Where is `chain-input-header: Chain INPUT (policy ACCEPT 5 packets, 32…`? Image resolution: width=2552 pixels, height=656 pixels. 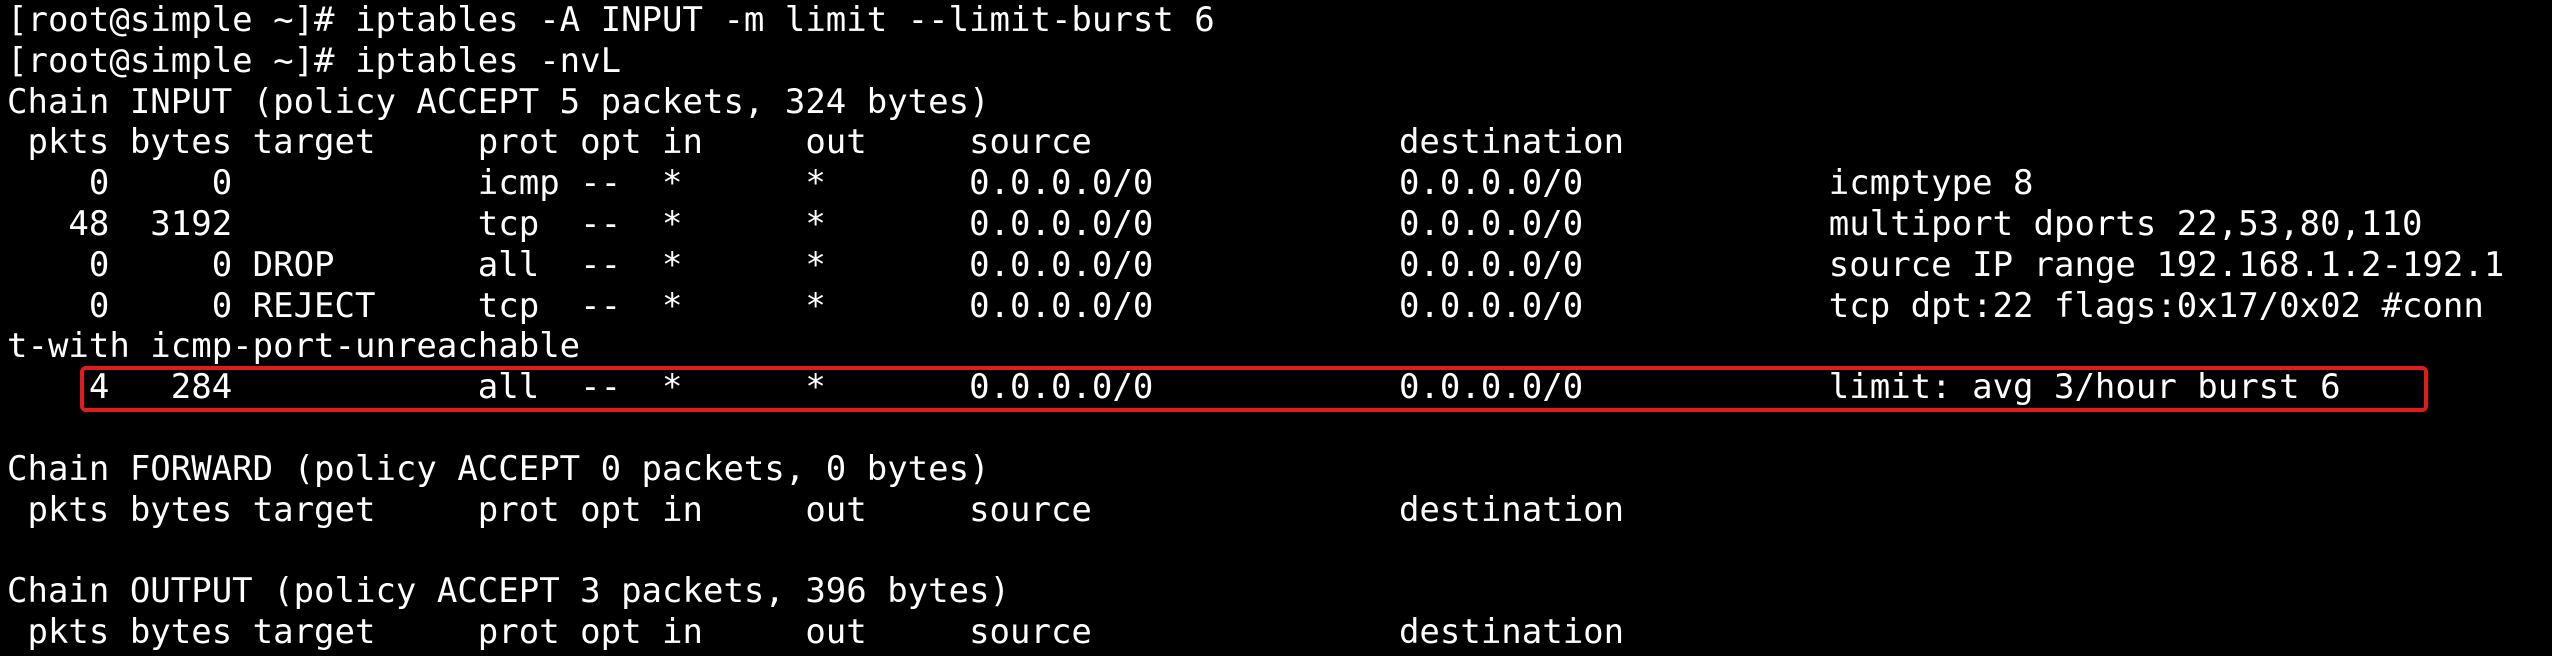 chain-input-header: Chain INPUT (policy ACCEPT 5 packets, 32… is located at coordinates (498, 101).